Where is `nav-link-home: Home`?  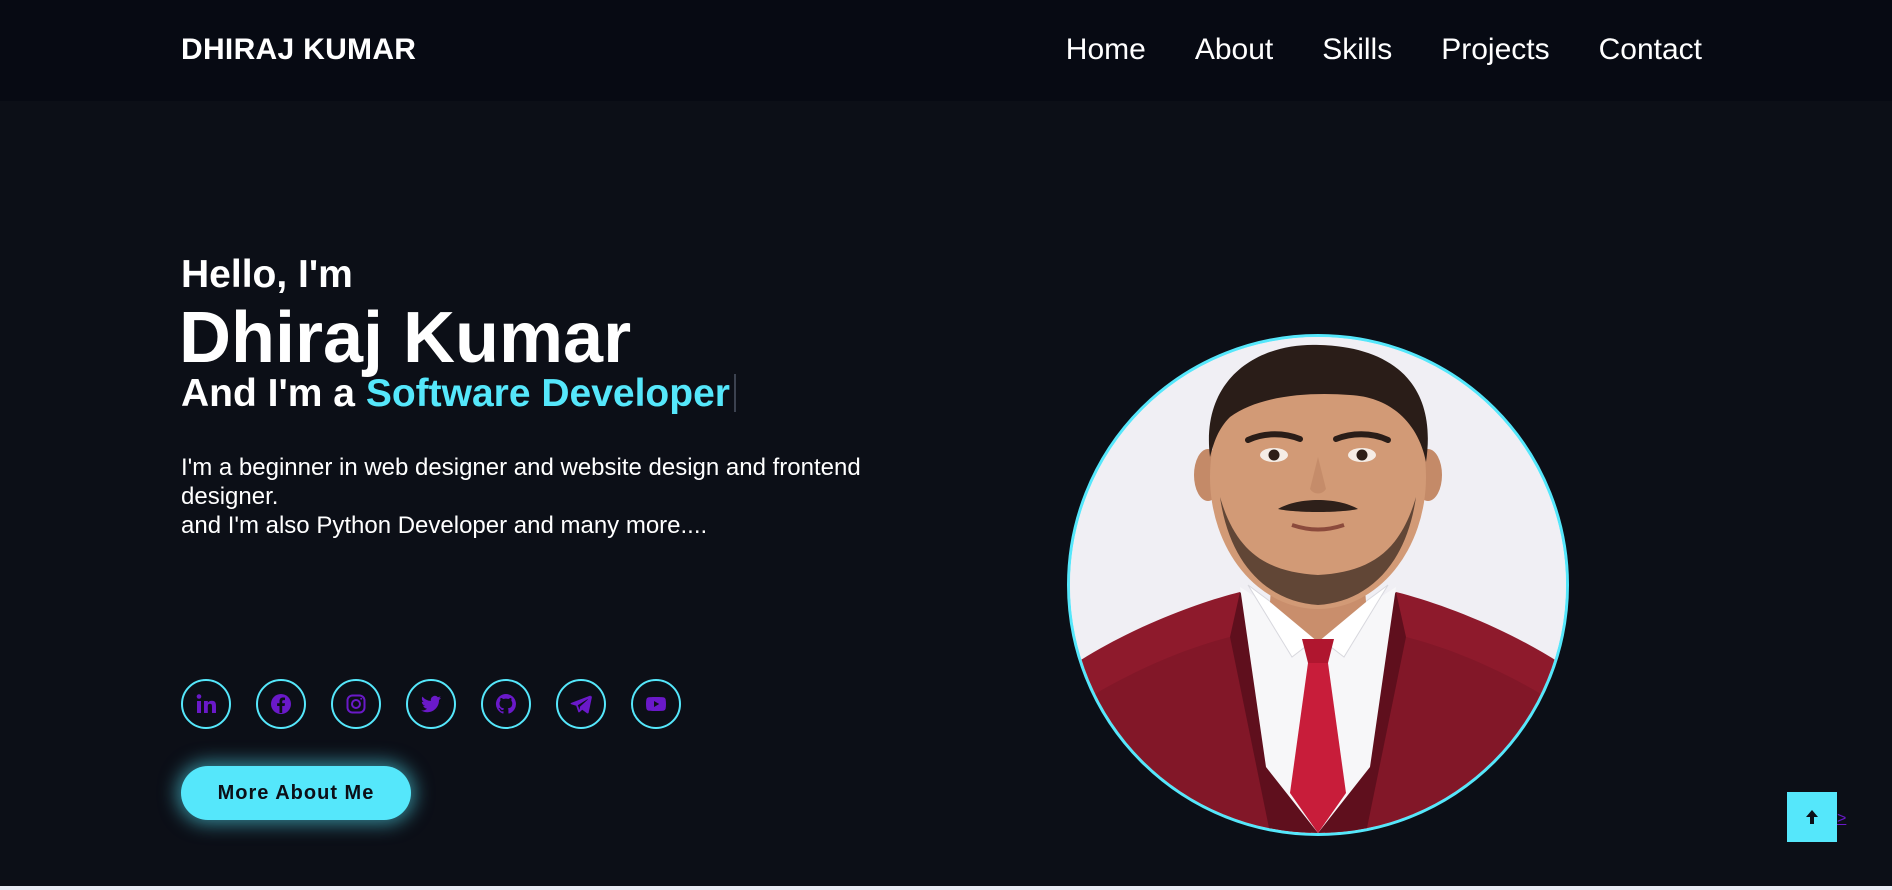
nav-link-home: Home is located at coordinates (1106, 50).